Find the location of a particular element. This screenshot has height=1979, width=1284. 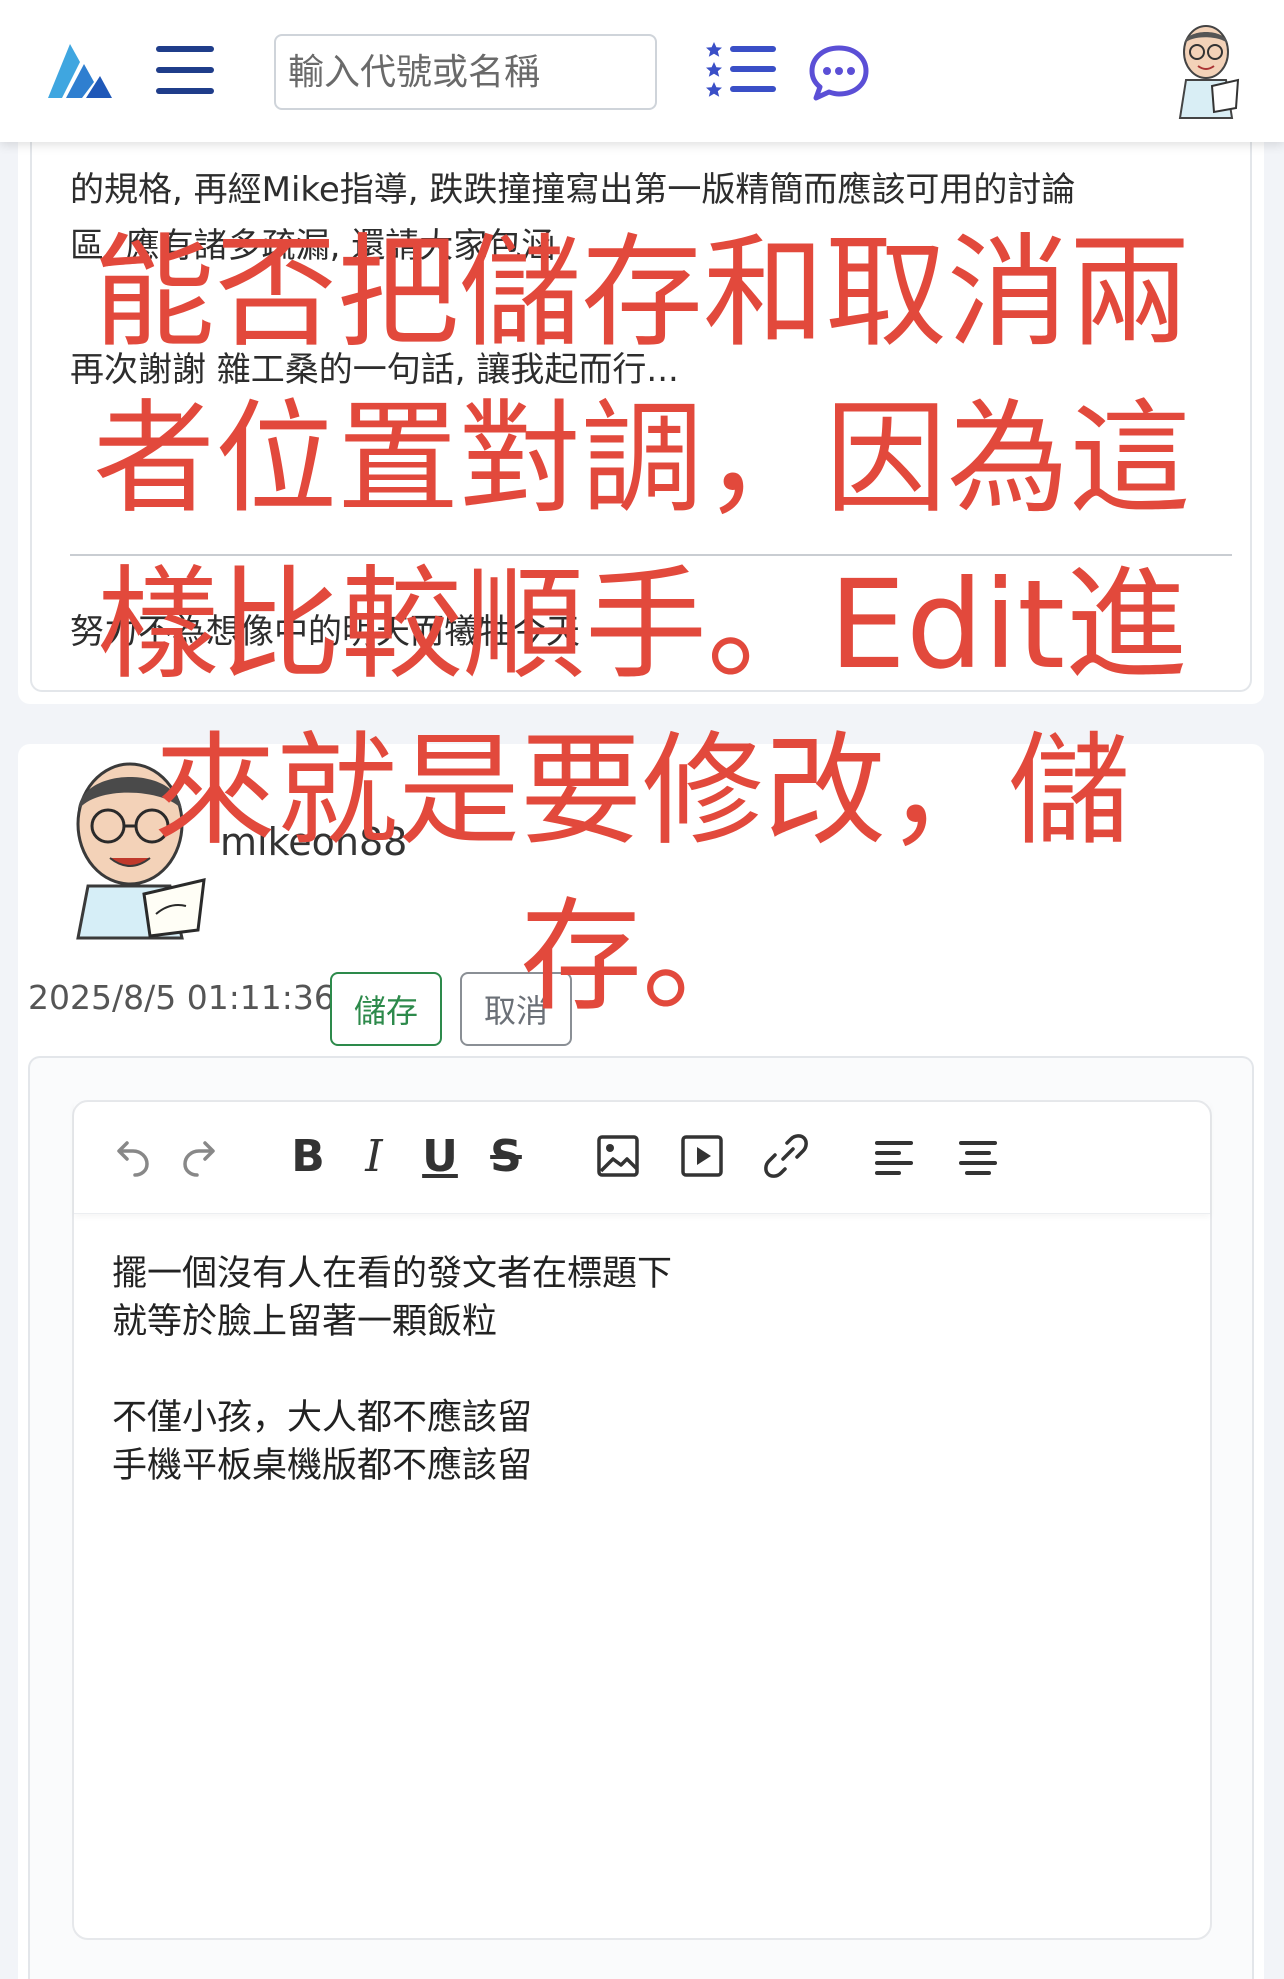

author-avatar is located at coordinates (133, 847).